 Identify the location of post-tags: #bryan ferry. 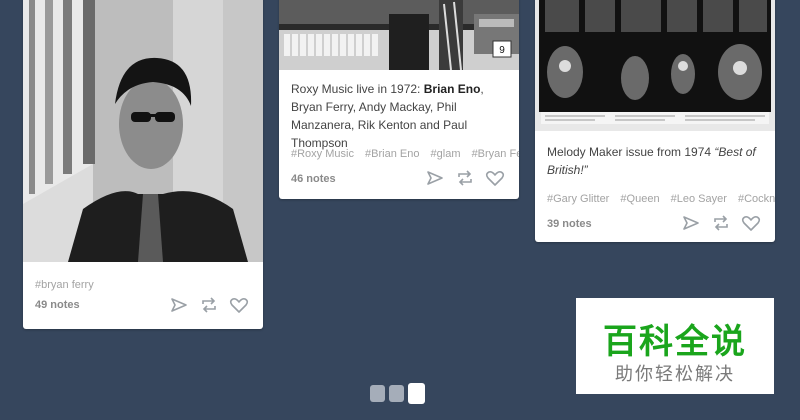
(149, 285).